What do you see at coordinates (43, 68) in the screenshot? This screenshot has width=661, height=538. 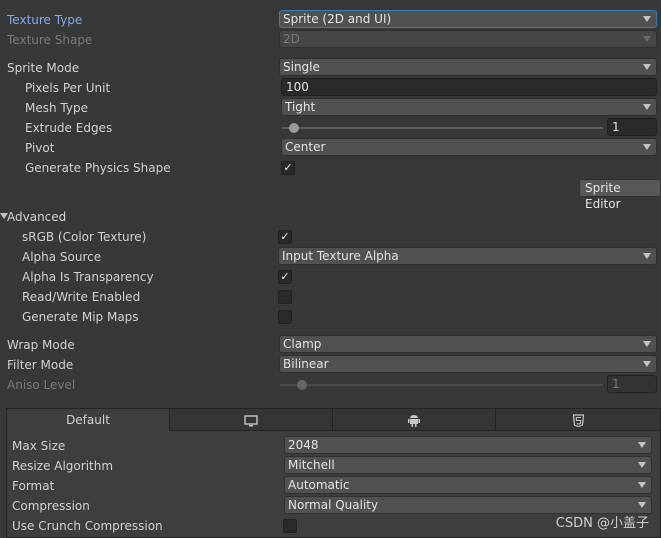 I see `sprite-mode-label: Sprite Mode` at bounding box center [43, 68].